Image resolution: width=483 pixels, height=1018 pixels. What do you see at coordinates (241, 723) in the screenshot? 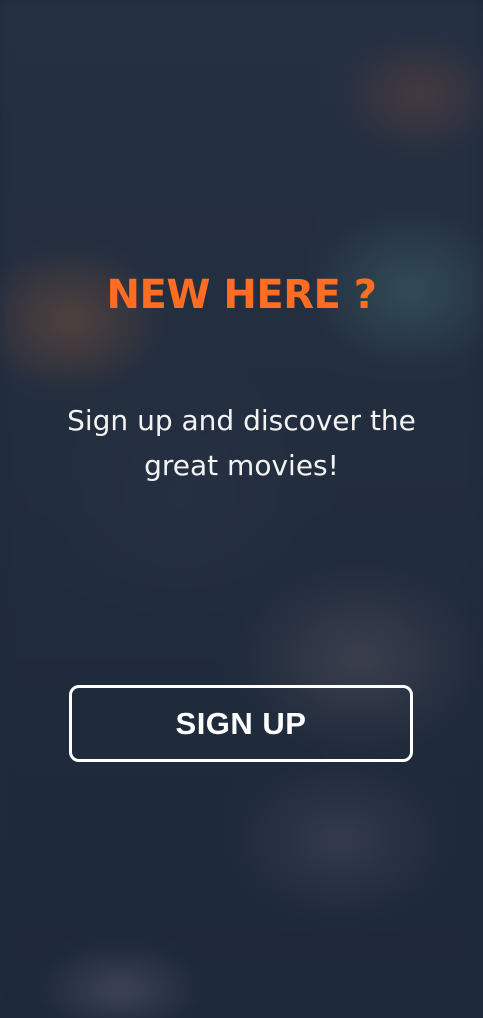
I see `signup-button: SIGN UP` at bounding box center [241, 723].